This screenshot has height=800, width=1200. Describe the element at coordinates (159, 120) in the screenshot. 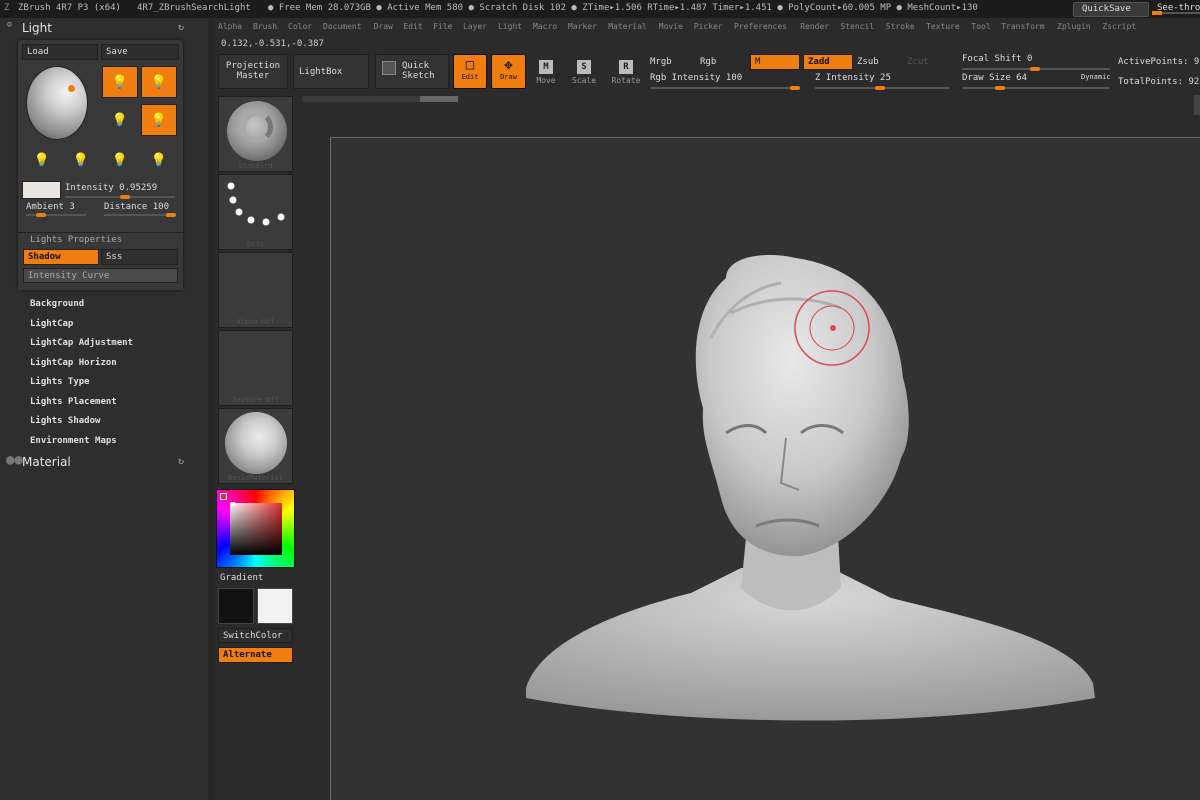

I see `light-slot-4-icon: 💡` at that location.